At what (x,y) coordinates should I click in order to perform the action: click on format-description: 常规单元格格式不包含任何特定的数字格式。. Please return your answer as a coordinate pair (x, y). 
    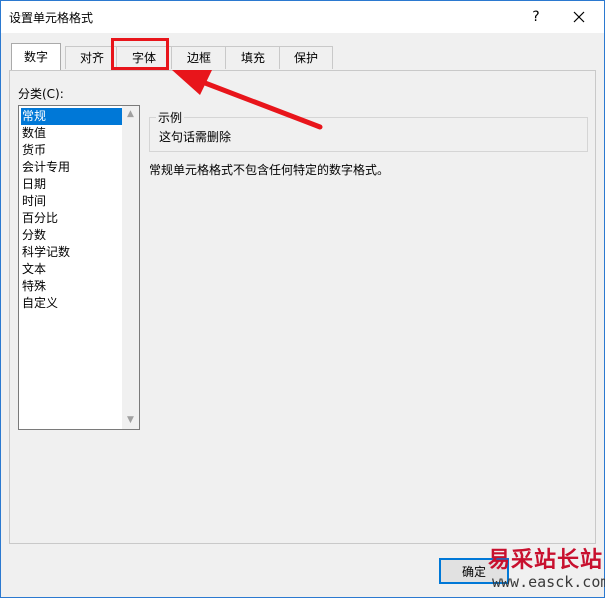
    Looking at the image, I should click on (269, 170).